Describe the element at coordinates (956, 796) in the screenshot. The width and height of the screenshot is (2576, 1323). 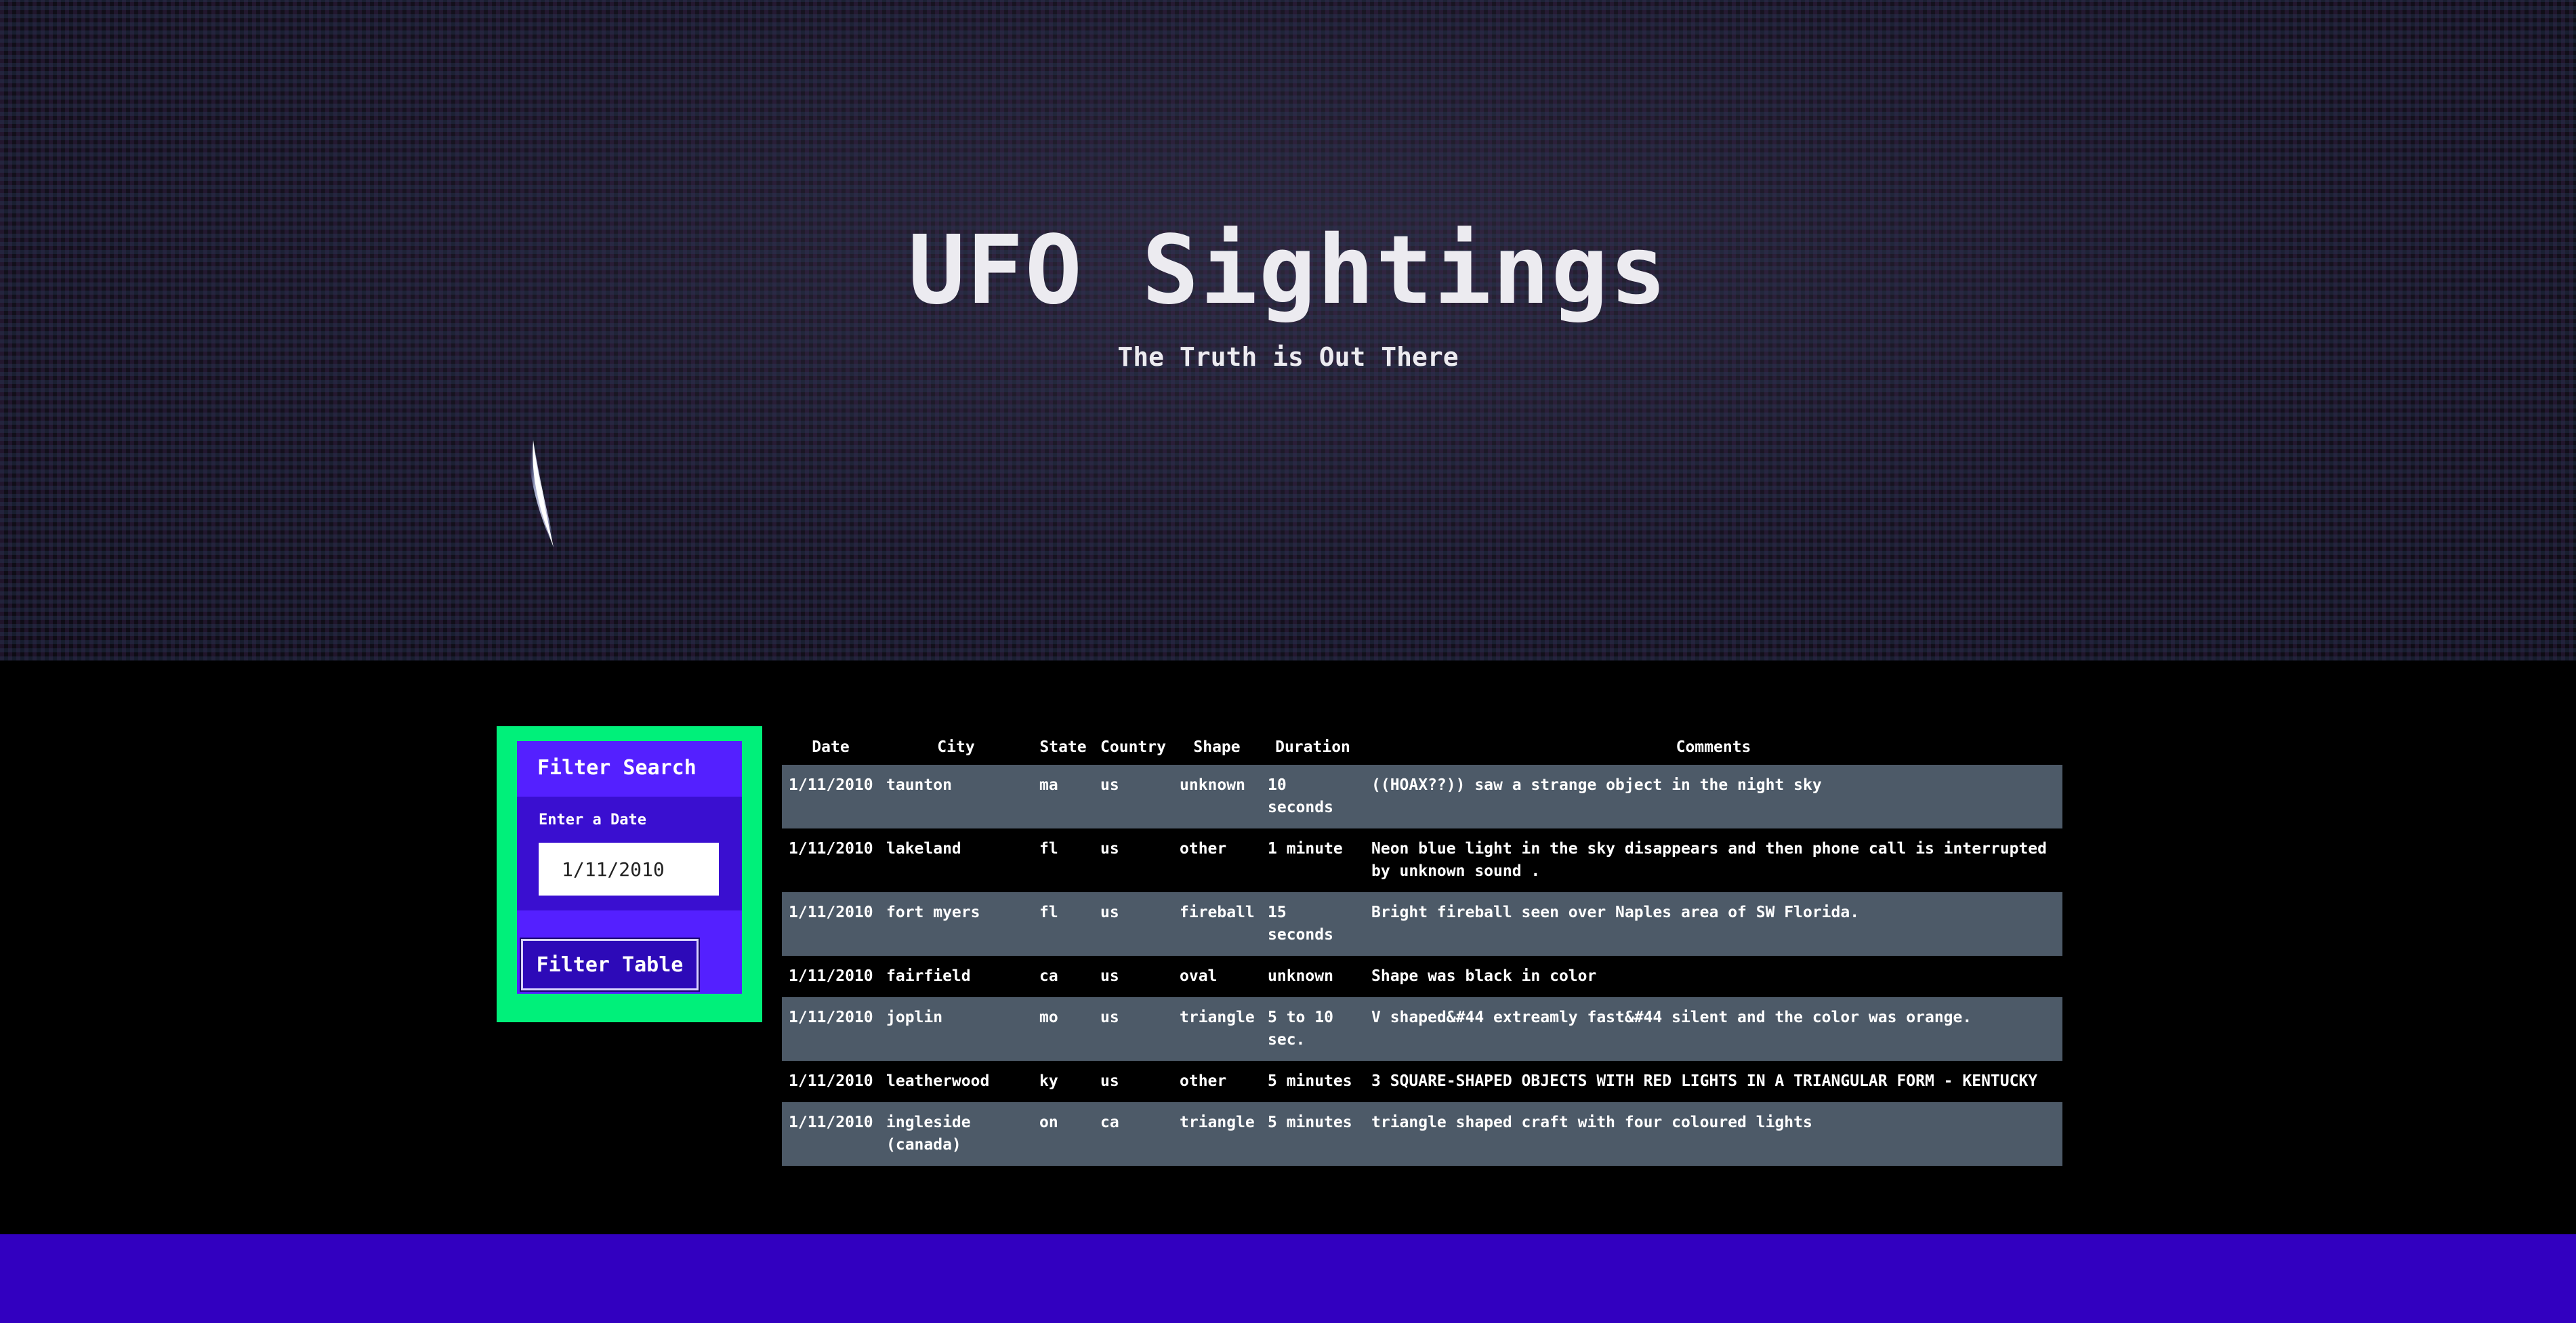
I see `cell-city: taunton` at that location.